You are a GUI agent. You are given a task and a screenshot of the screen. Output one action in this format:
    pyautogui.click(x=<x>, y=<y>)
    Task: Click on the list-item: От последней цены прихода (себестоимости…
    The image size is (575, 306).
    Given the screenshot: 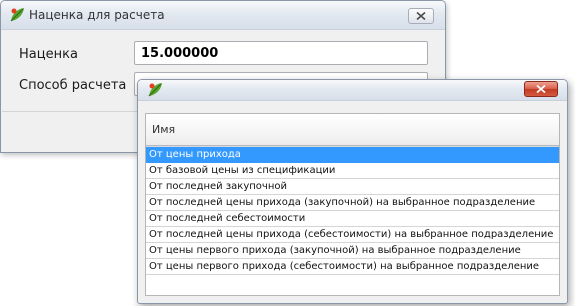 What is the action you would take?
    pyautogui.click(x=352, y=235)
    